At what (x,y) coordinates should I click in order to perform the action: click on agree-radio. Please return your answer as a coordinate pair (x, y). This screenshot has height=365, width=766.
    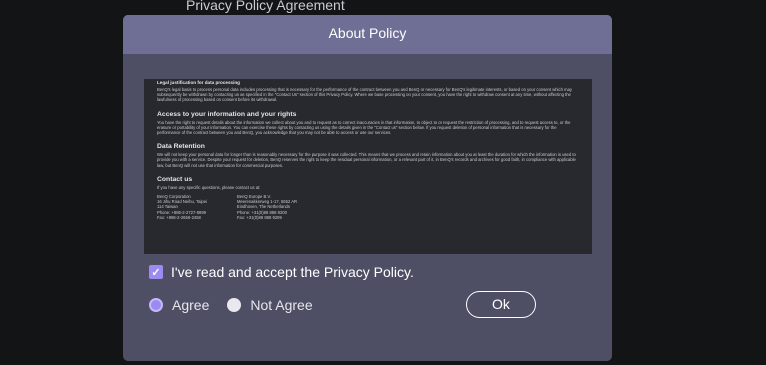
    Looking at the image, I should click on (156, 305).